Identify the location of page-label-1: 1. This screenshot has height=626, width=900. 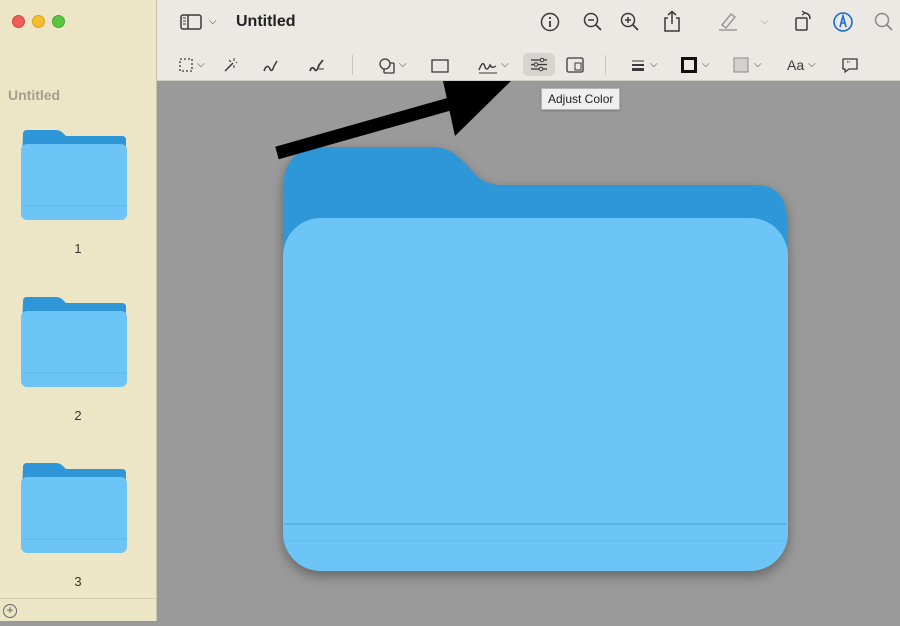
(78, 248).